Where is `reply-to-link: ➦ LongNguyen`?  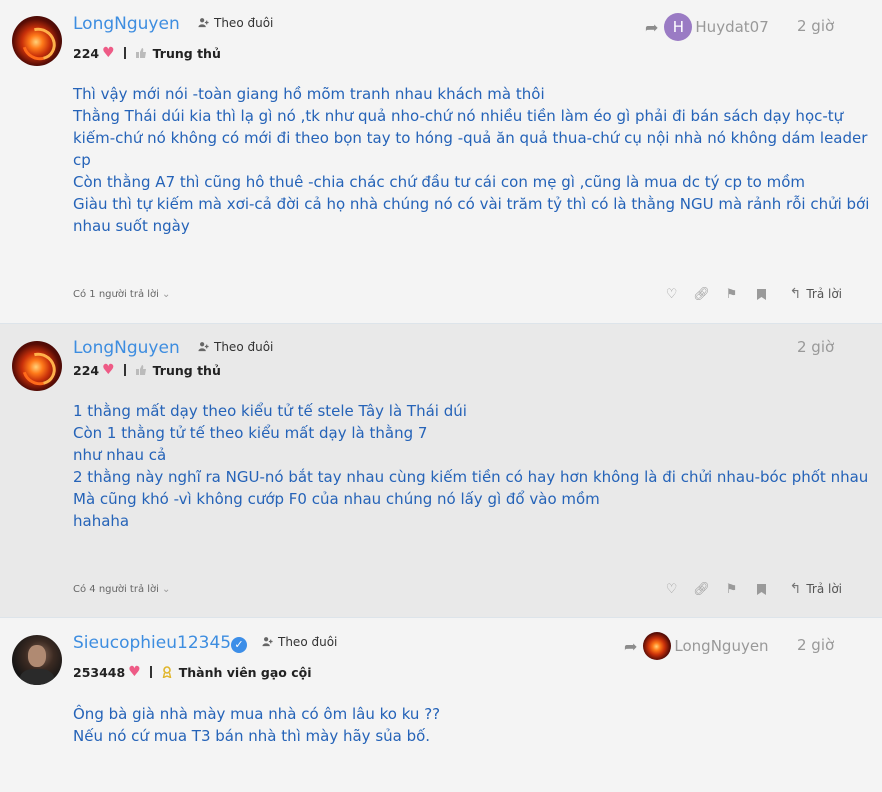
reply-to-link: ➦ LongNguyen is located at coordinates (696, 646).